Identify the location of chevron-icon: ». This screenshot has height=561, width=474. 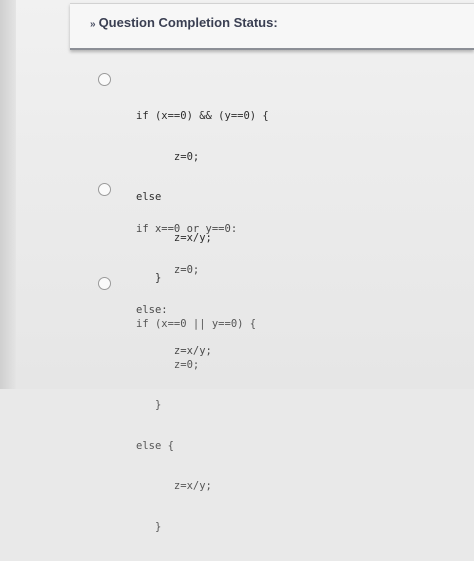
(93, 24).